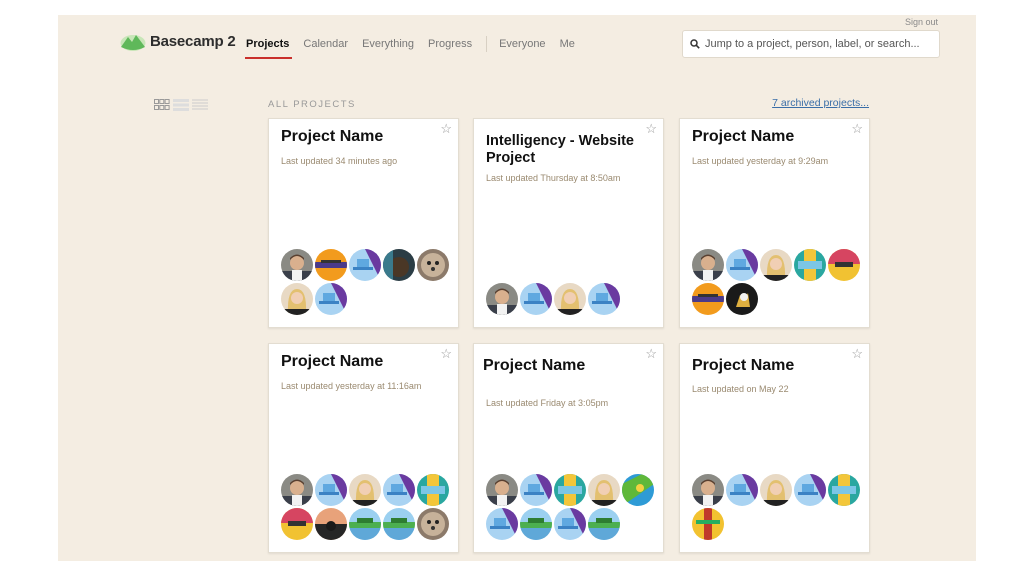 This screenshot has height=576, width=1024. Describe the element at coordinates (815, 44) in the screenshot. I see `search-input` at that location.